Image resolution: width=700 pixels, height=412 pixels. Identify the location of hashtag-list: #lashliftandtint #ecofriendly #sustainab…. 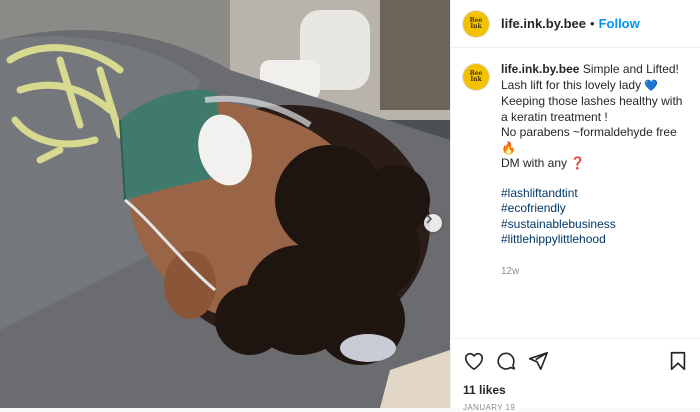
(592, 217).